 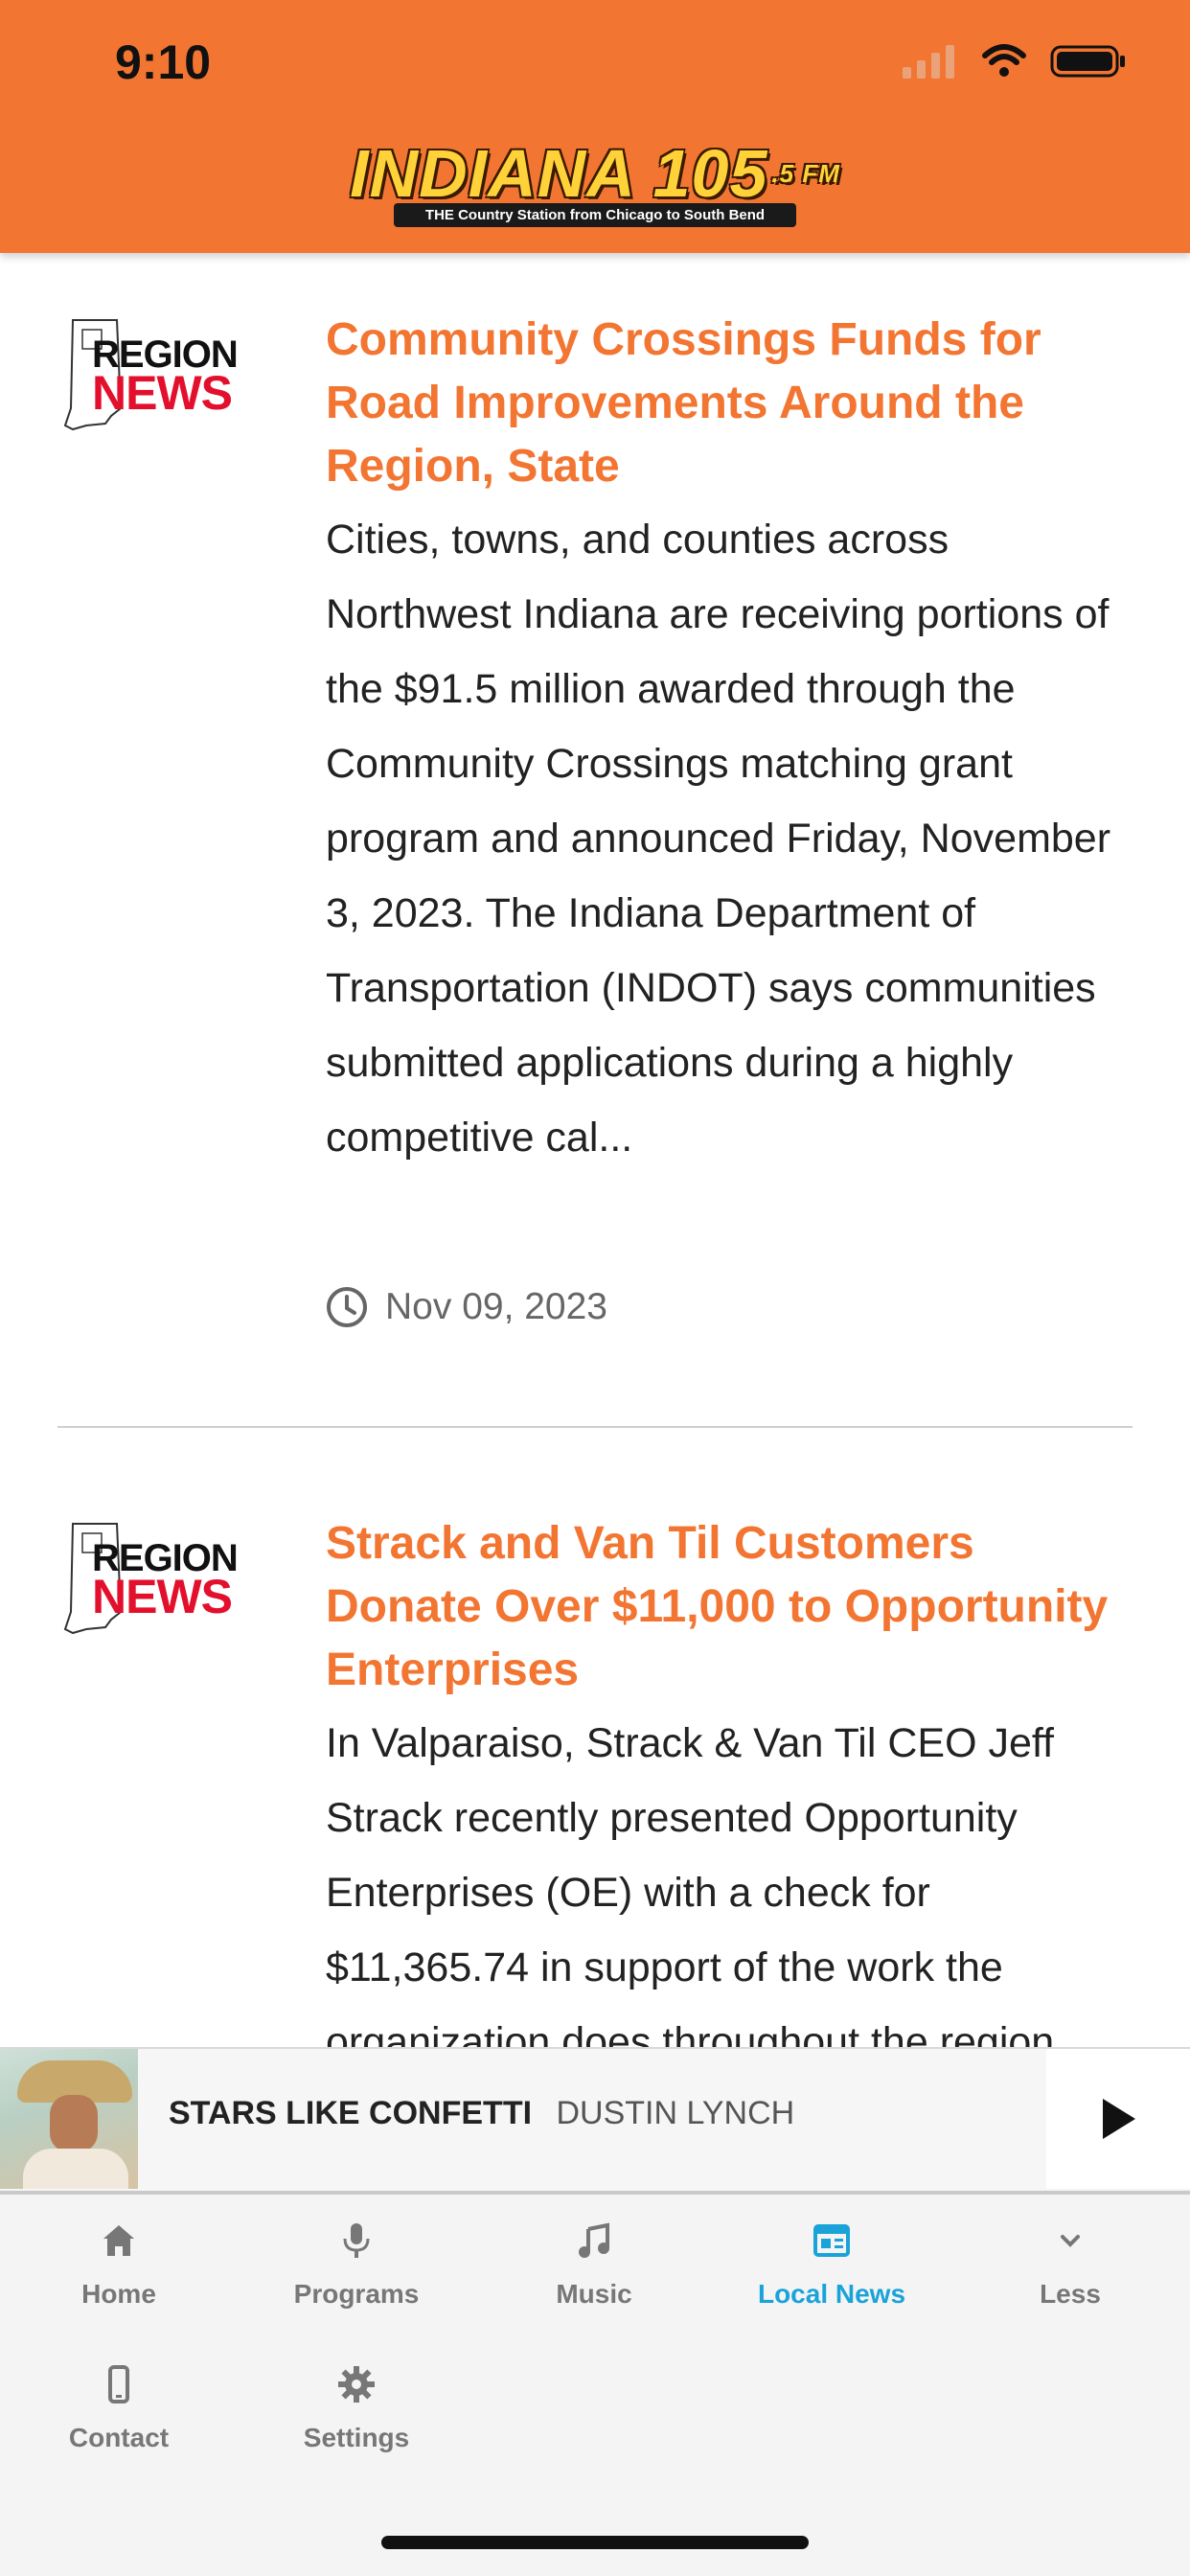 I want to click on tab-label: Less, so click(x=1070, y=2294).